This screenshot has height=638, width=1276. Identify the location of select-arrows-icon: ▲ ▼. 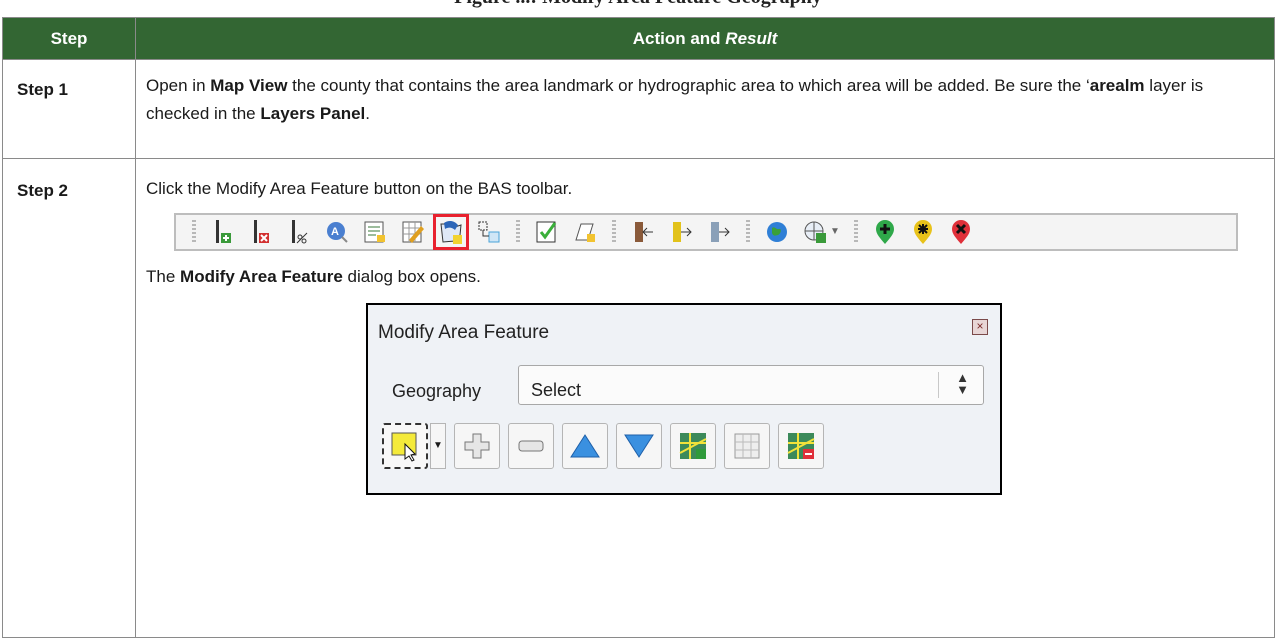
(962, 383).